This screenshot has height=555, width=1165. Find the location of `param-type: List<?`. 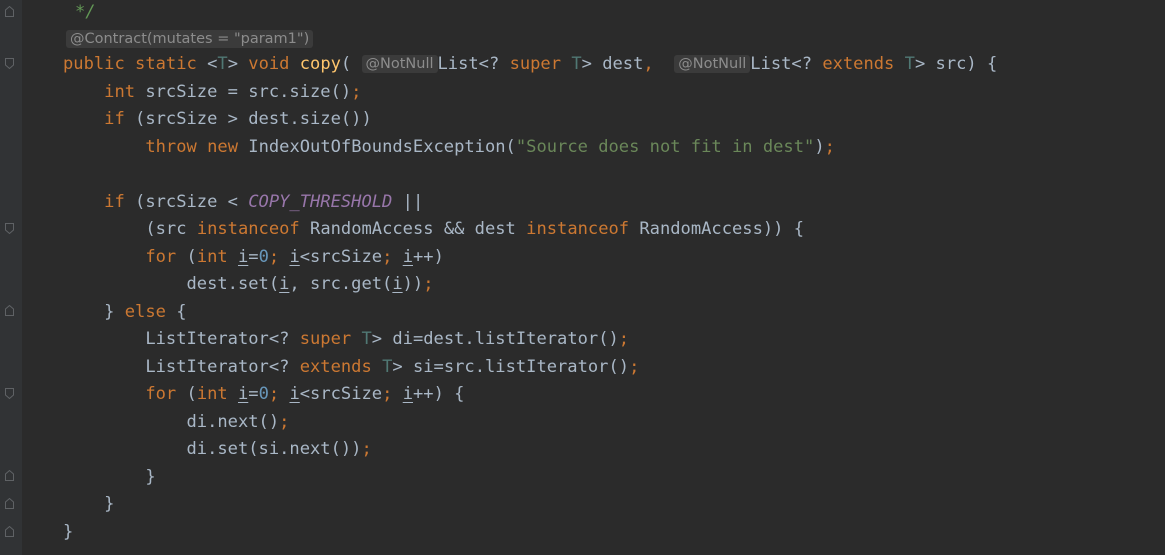

param-type: List<? is located at coordinates (781, 64).